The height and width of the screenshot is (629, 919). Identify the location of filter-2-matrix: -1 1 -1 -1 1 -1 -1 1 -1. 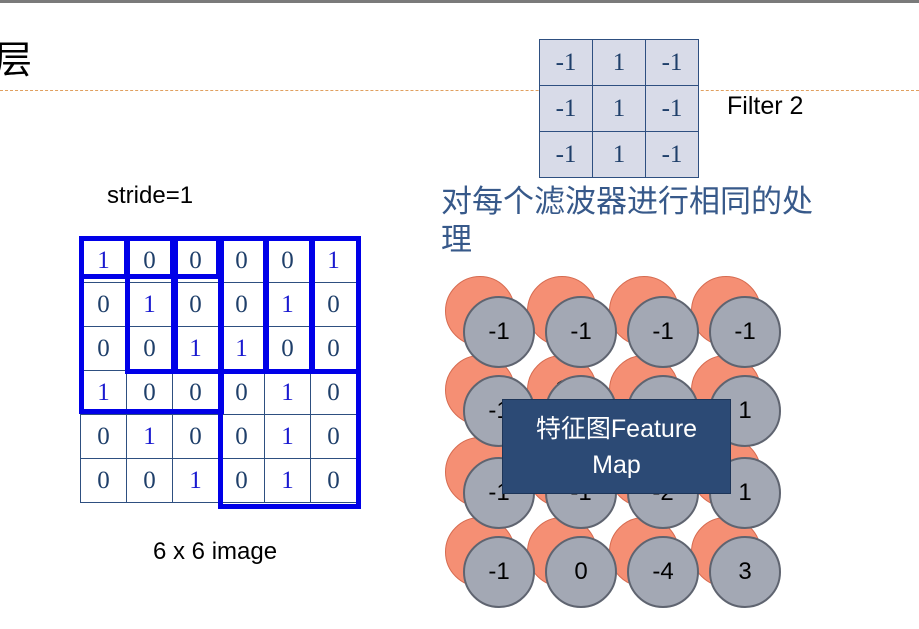
(619, 108).